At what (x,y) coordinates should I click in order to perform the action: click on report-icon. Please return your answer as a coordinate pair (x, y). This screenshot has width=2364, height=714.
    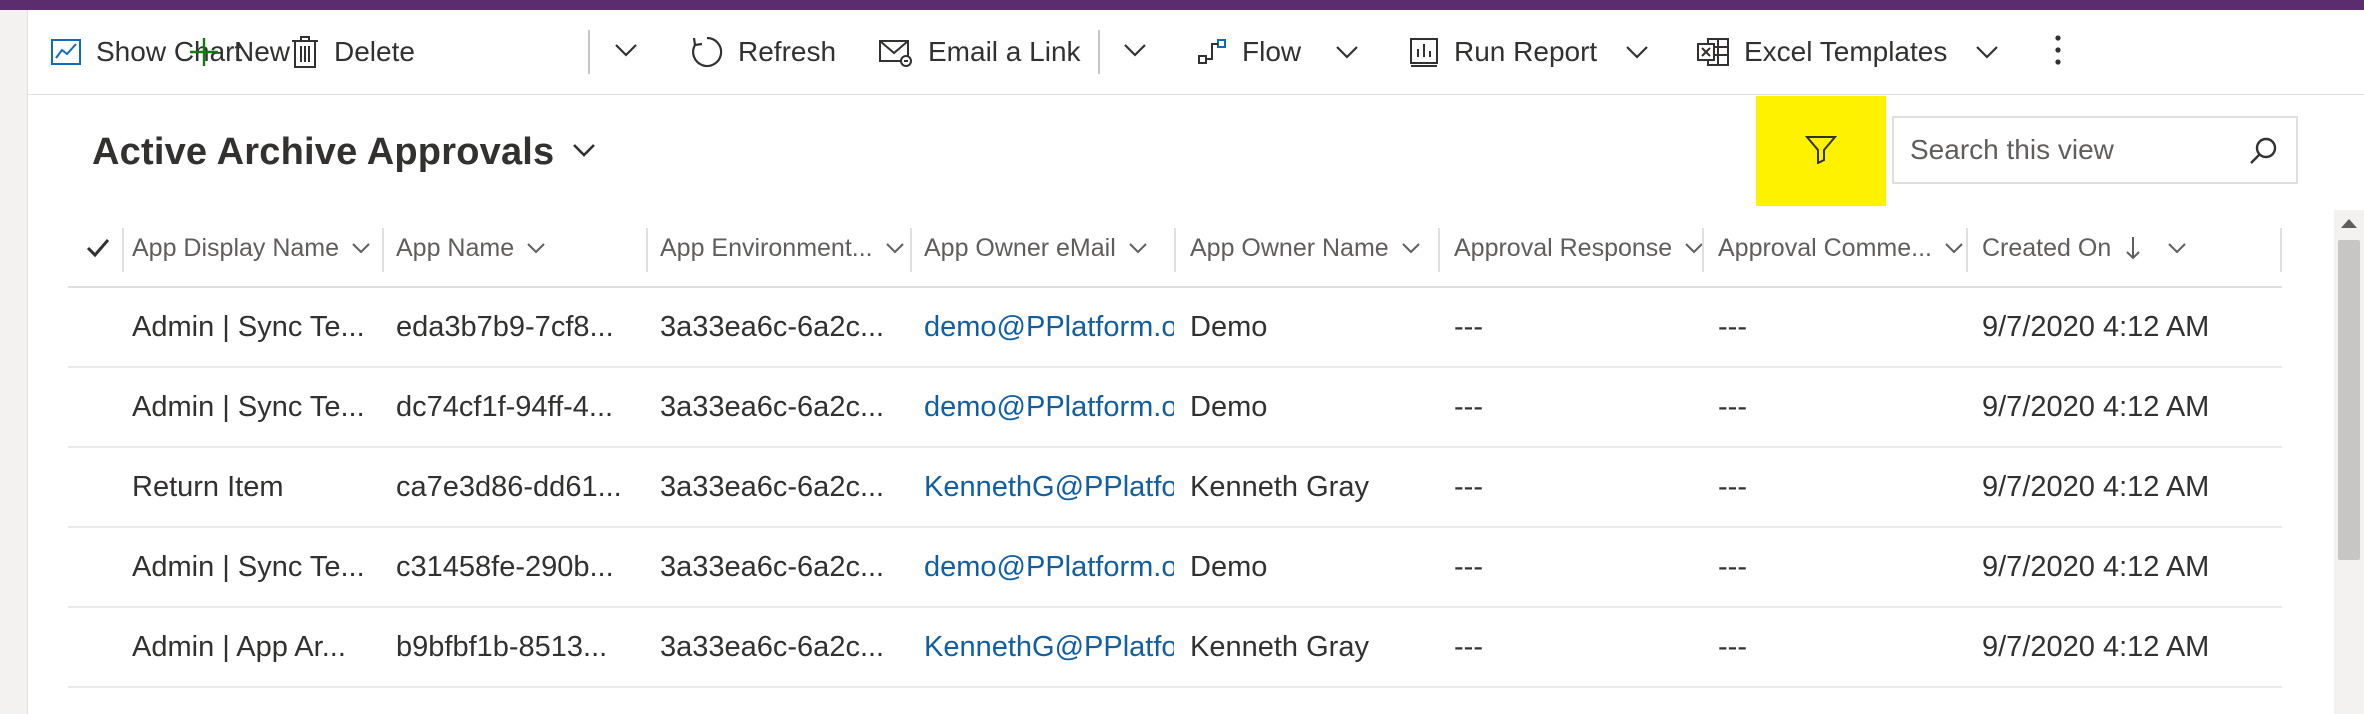
    Looking at the image, I should click on (1424, 52).